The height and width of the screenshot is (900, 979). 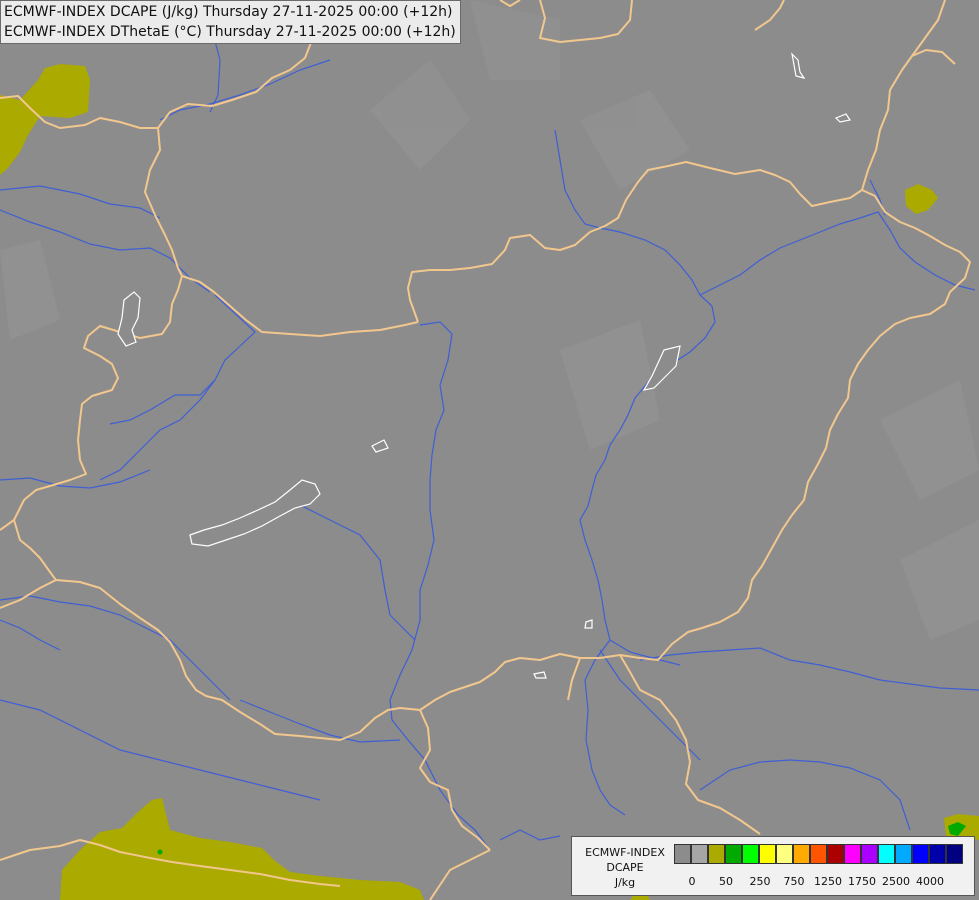 What do you see at coordinates (930, 881) in the screenshot?
I see `legend-tick-label: 4000` at bounding box center [930, 881].